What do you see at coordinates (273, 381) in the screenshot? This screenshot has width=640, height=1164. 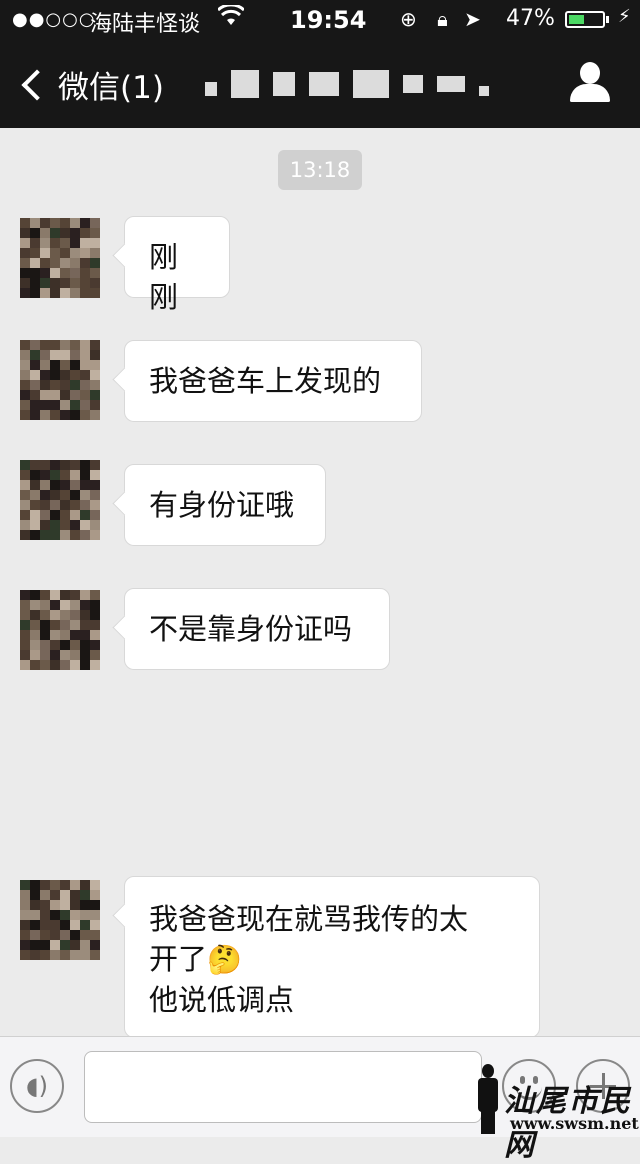 I see `message-bubble: 我爸爸车上发现的` at bounding box center [273, 381].